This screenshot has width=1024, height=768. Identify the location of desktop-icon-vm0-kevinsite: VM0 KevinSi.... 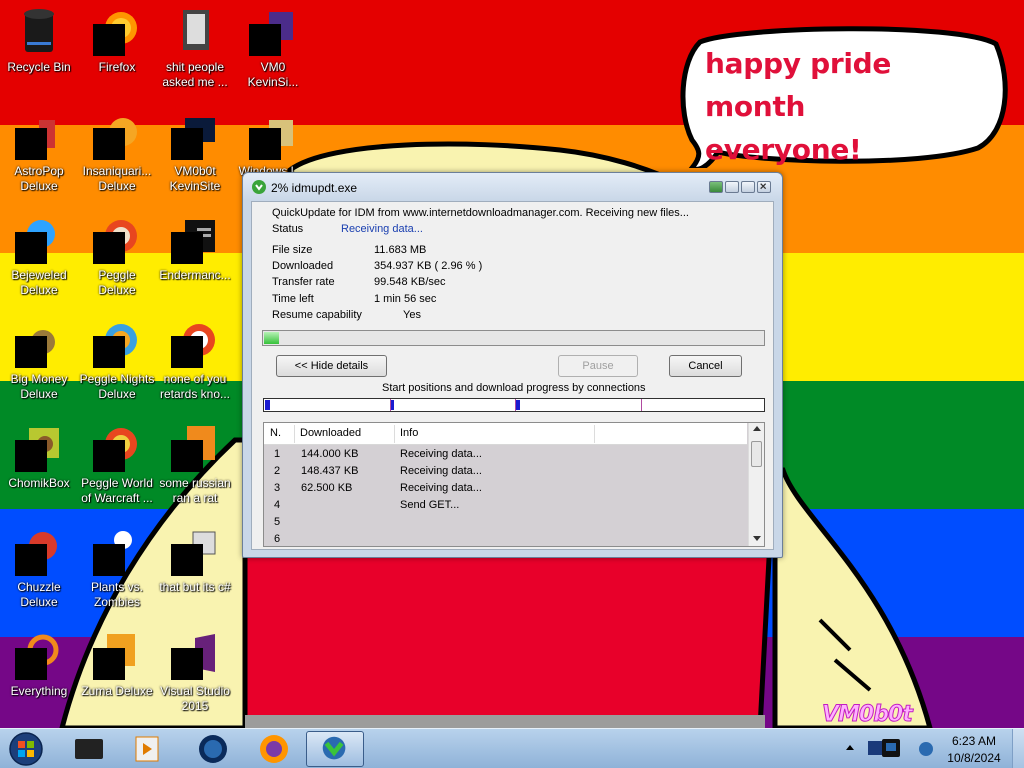
(273, 52).